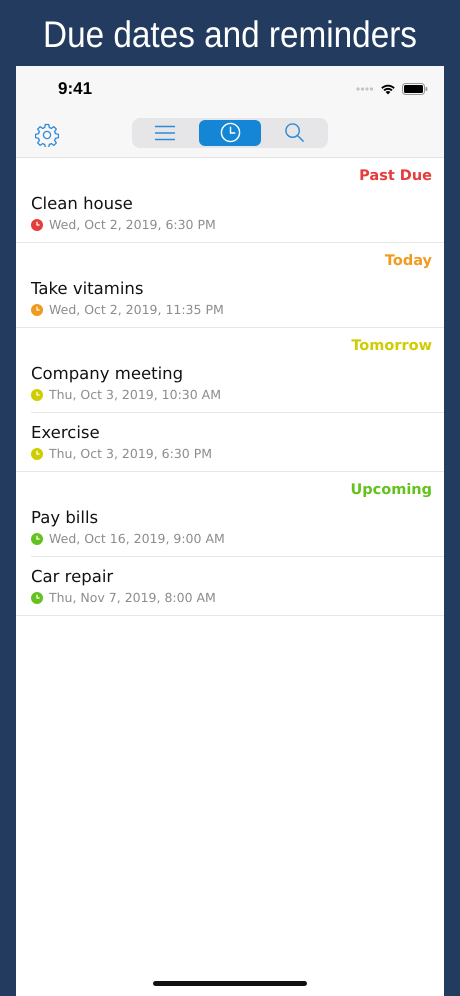  What do you see at coordinates (388, 89) in the screenshot?
I see `wifi-icon` at bounding box center [388, 89].